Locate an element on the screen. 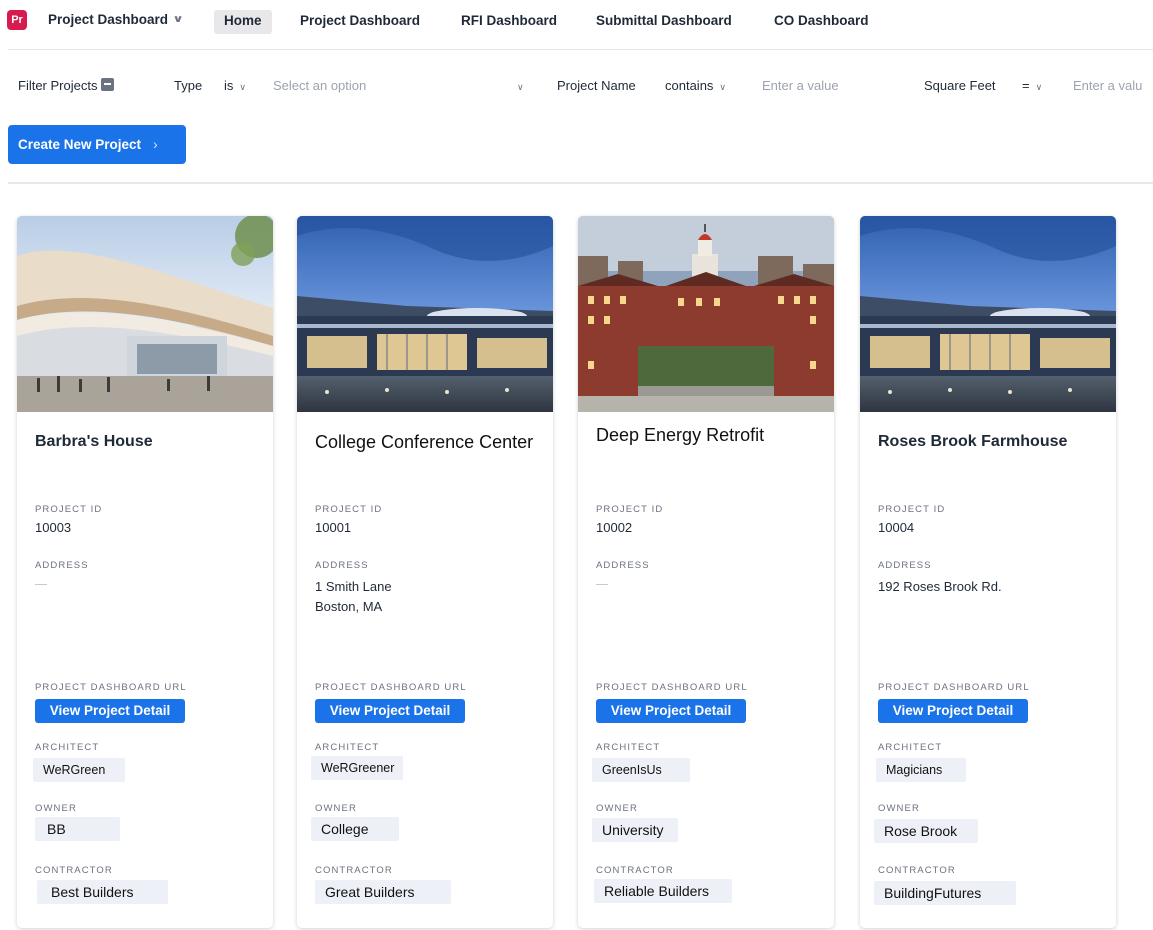  type-filter-label: Type is located at coordinates (188, 85).